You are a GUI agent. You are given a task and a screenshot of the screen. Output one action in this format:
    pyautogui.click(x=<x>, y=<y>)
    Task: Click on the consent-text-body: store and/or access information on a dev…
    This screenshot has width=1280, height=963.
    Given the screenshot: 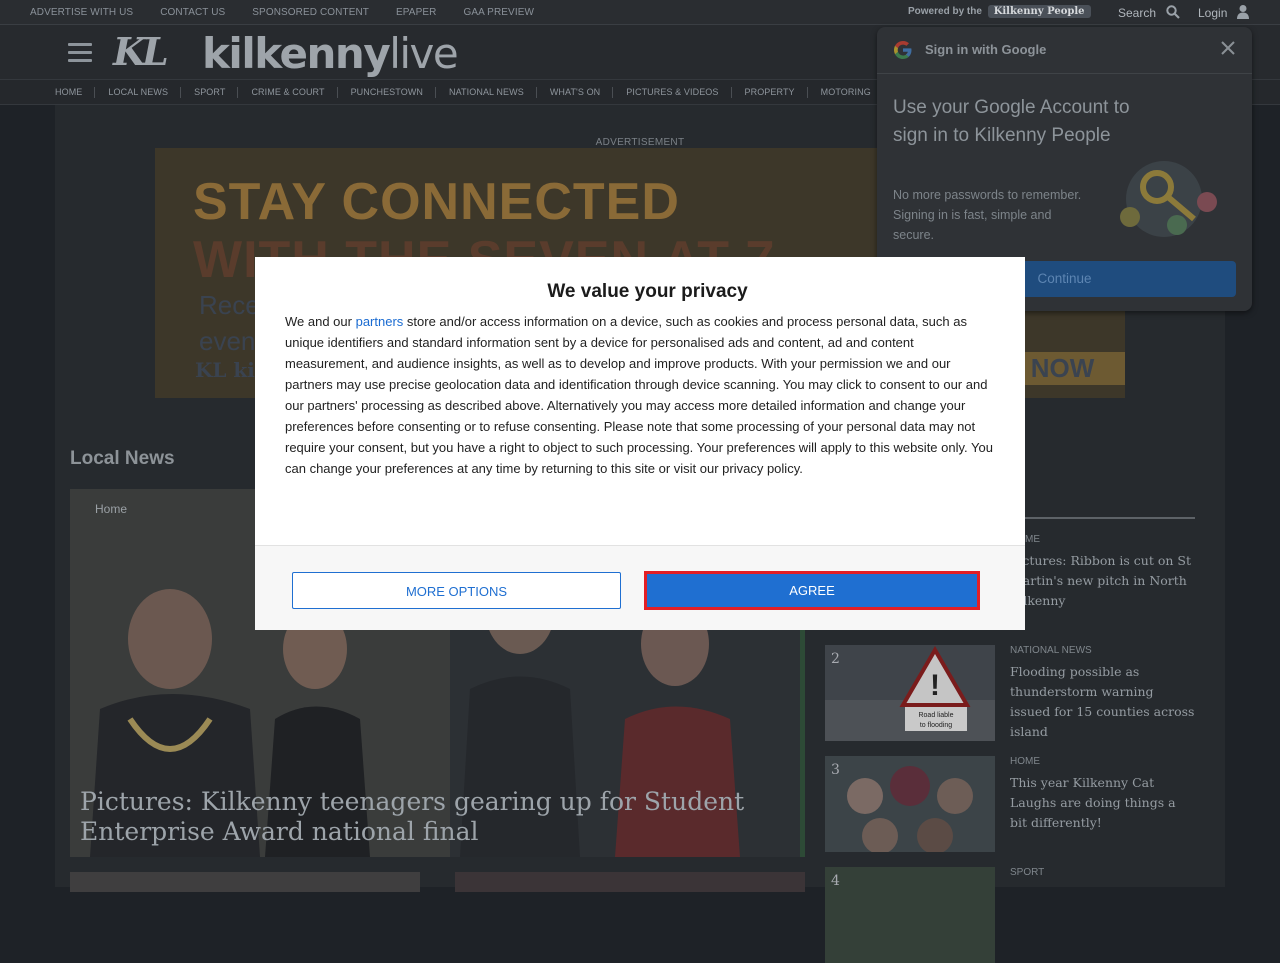 What is the action you would take?
    pyautogui.click(x=639, y=395)
    